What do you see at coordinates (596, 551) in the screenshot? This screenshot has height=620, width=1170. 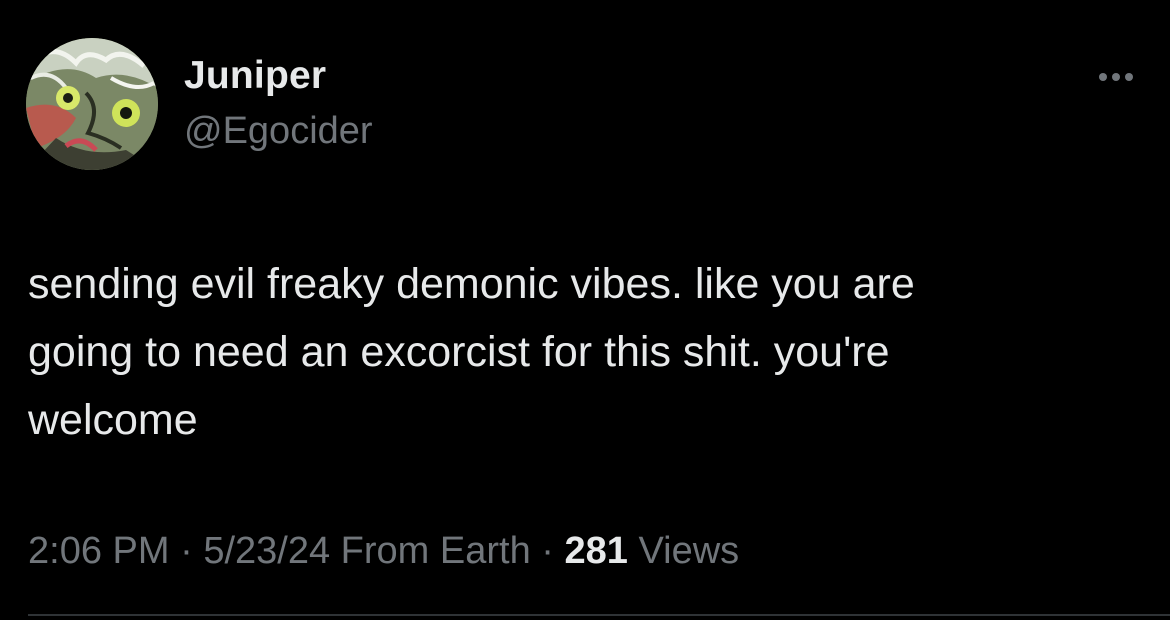 I see `views-count: 281` at bounding box center [596, 551].